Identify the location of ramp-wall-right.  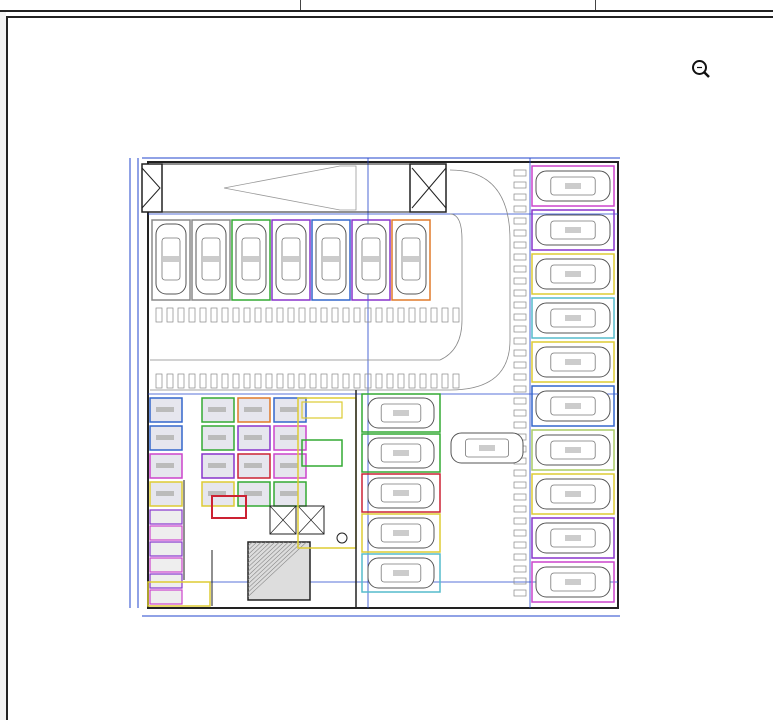
(428, 188).